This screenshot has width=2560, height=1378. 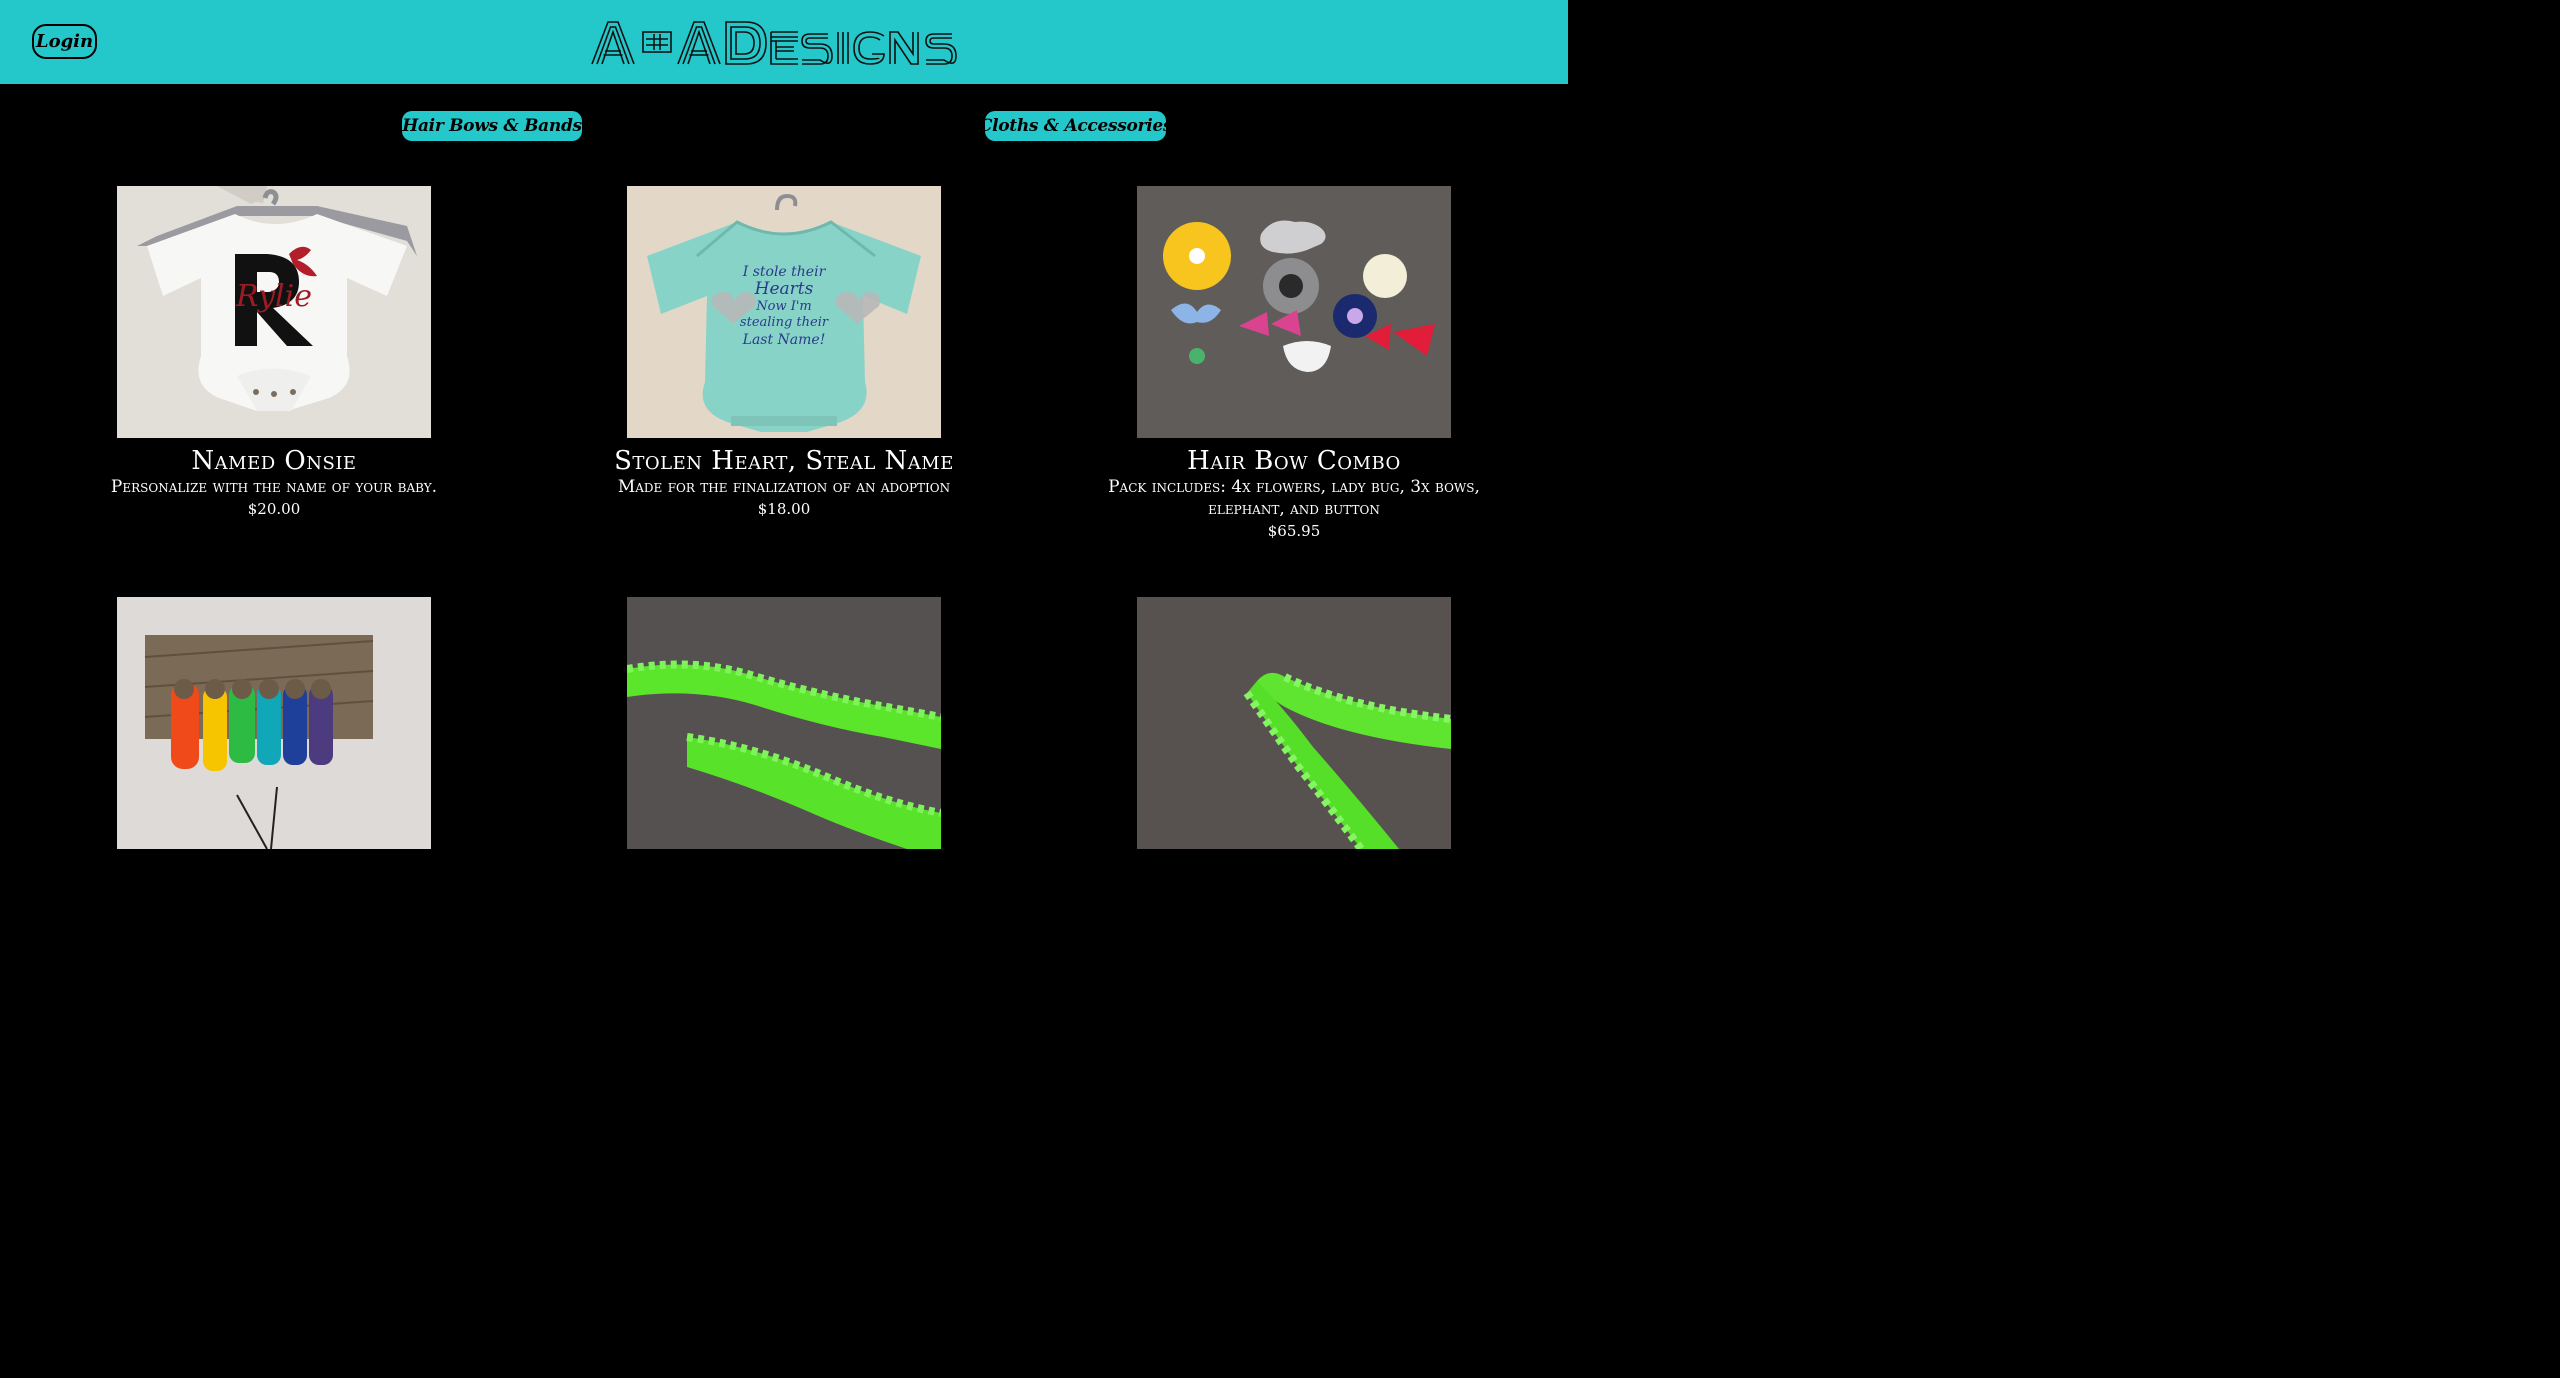 I want to click on hair-bows-bands-nav-button: Hair Bows & Bands, so click(x=492, y=126).